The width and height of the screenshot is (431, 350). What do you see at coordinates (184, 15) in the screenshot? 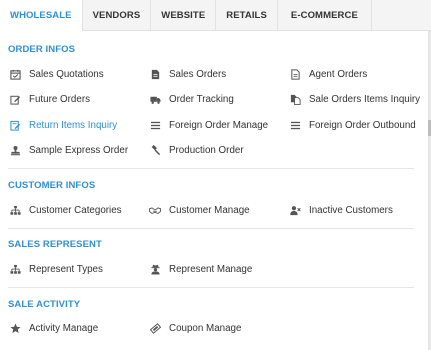
I see `tab-website: WEBSITE` at bounding box center [184, 15].